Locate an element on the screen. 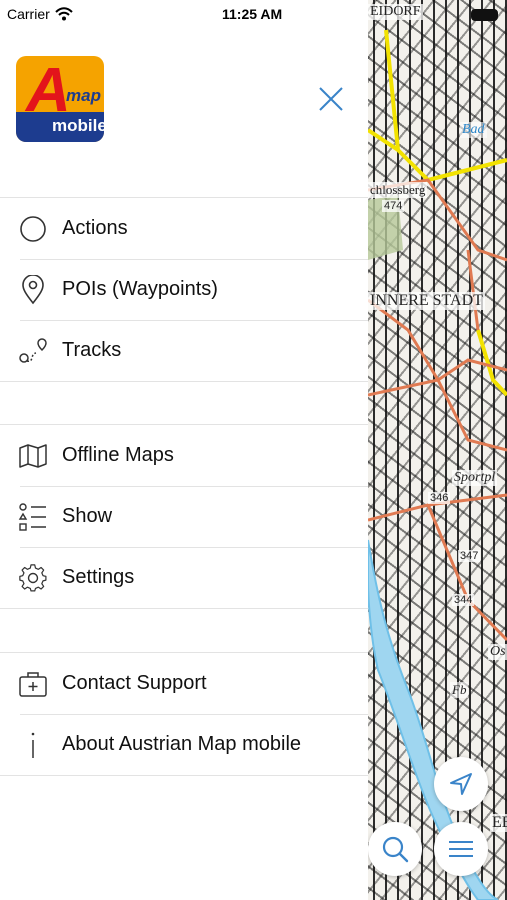 The image size is (507, 900). menu-item-contact-support: Contact Support is located at coordinates (184, 683).